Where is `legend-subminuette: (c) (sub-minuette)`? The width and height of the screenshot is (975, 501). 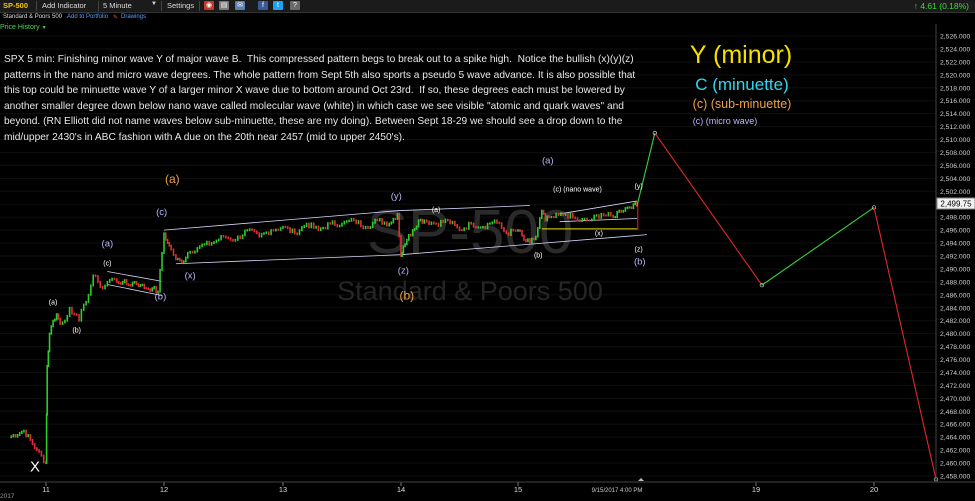
legend-subminuette: (c) (sub-minuette) is located at coordinates (742, 104).